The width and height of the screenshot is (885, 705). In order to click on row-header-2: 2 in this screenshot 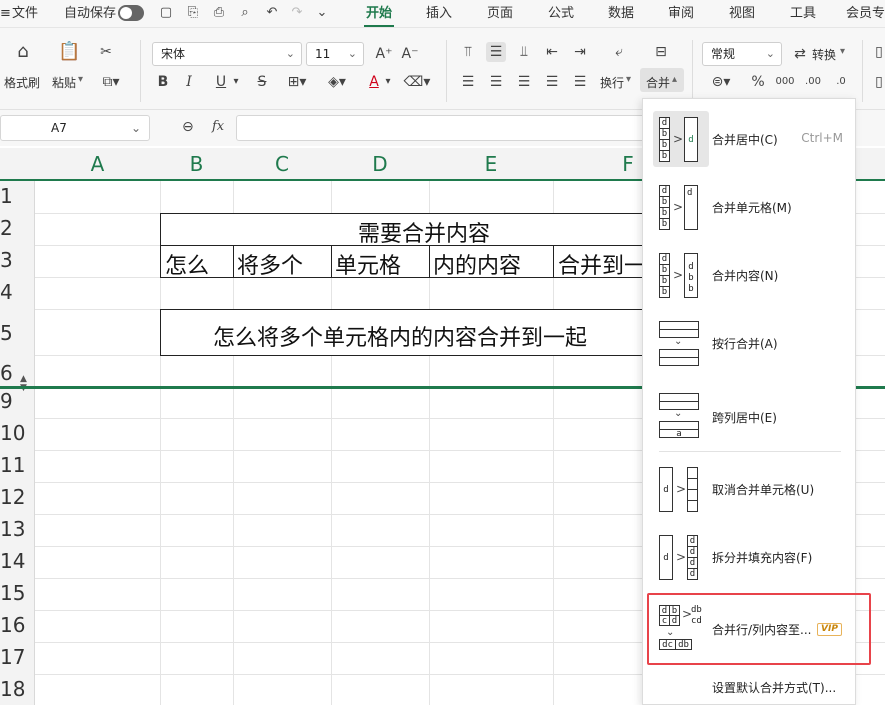, I will do `click(17, 228)`.